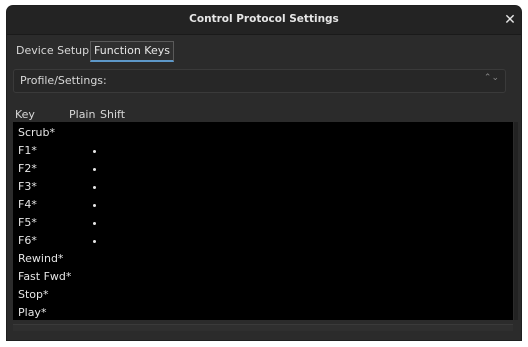  I want to click on column-header-plain: Plain, so click(82, 114).